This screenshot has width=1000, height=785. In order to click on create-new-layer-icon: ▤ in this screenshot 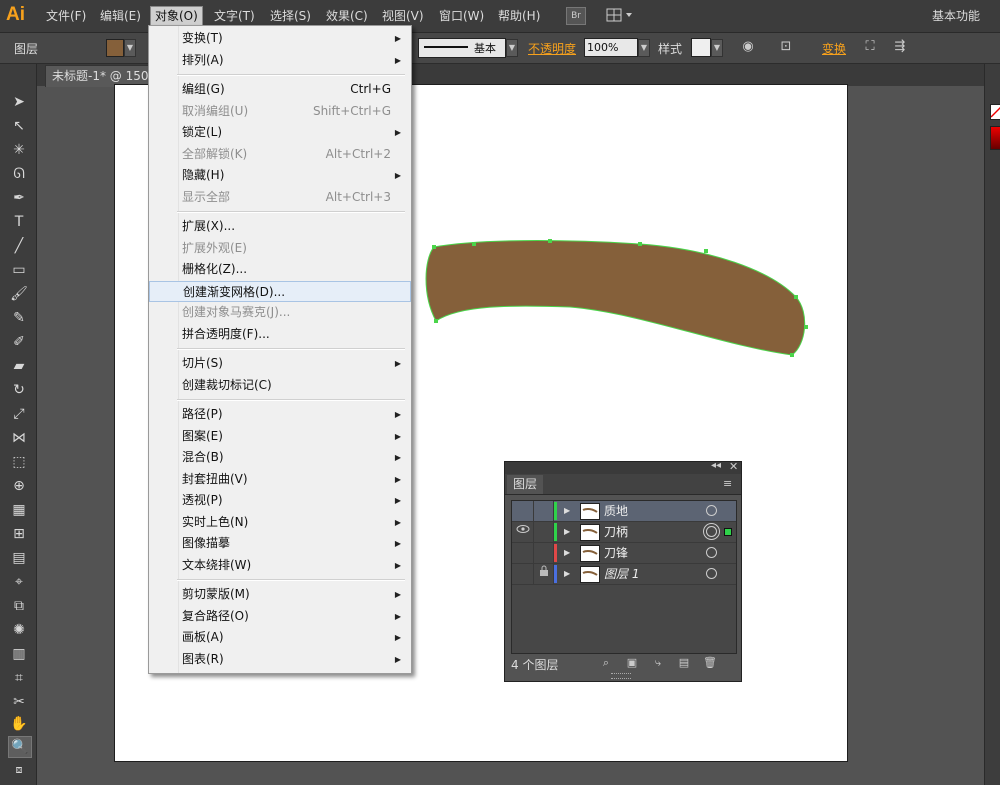, I will do `click(684, 663)`.